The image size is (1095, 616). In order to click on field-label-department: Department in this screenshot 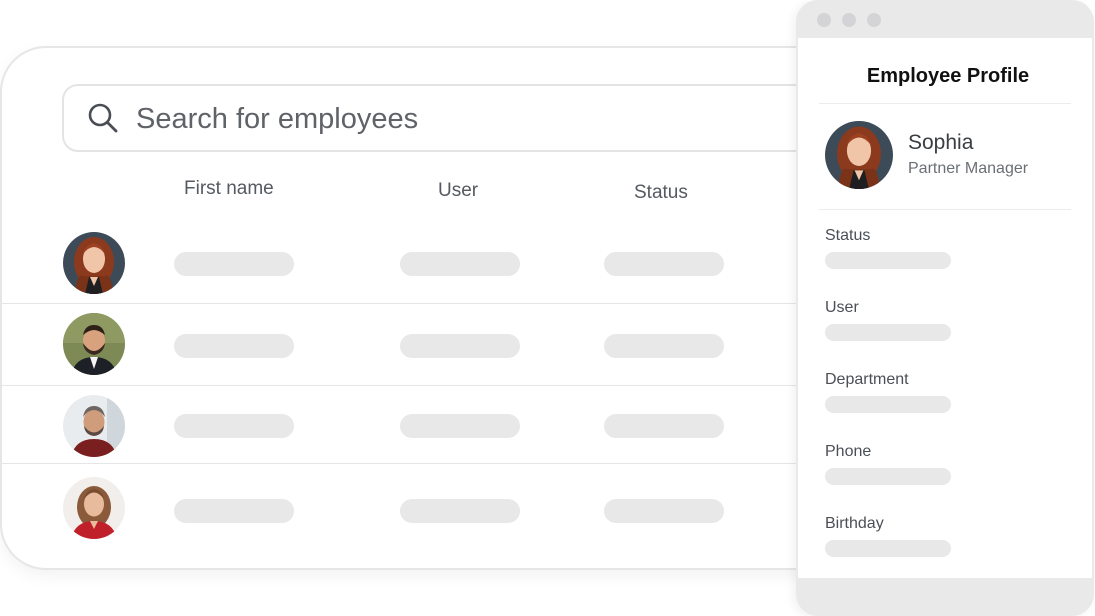, I will do `click(867, 379)`.